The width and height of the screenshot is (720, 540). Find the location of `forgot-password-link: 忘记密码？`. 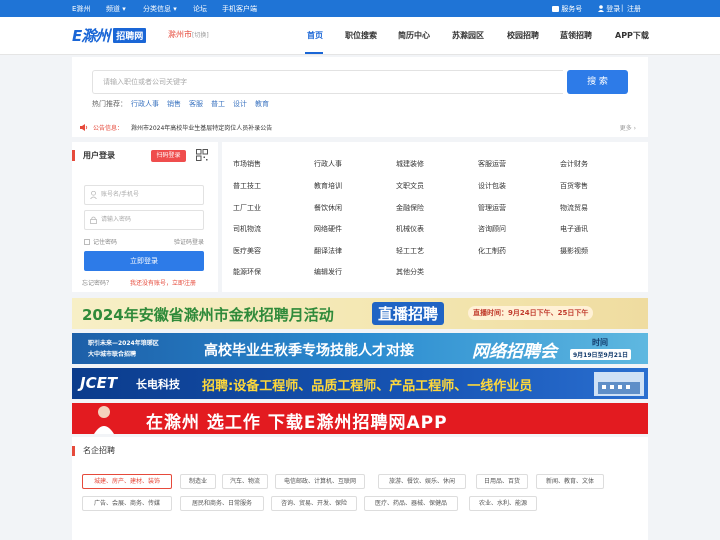

forgot-password-link: 忘记密码？ is located at coordinates (97, 282).